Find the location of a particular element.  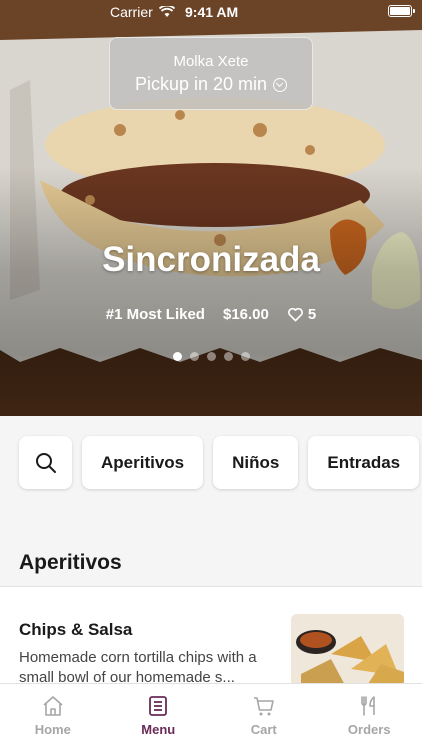

clock: 9:41 AM is located at coordinates (212, 12).